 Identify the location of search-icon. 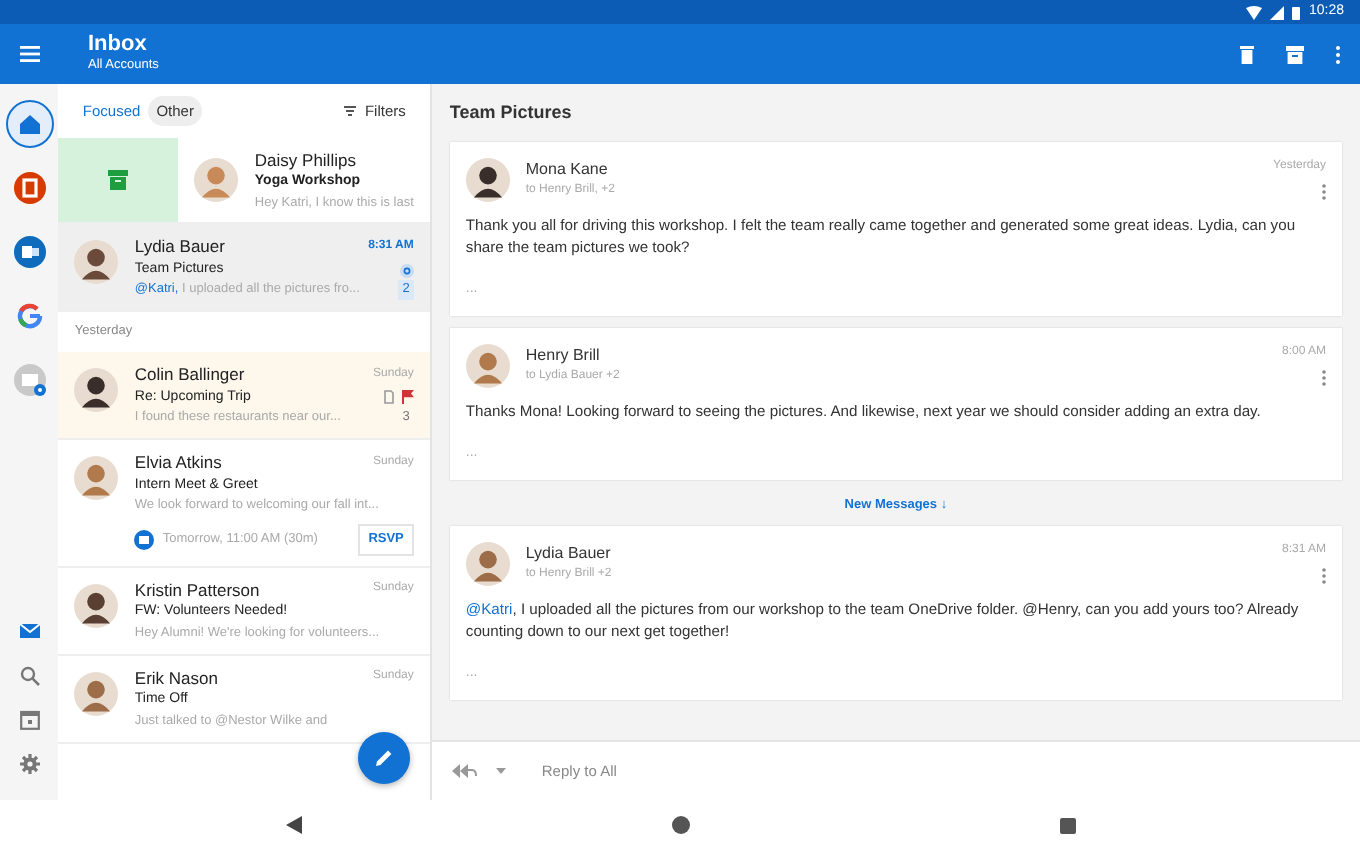
(29, 676).